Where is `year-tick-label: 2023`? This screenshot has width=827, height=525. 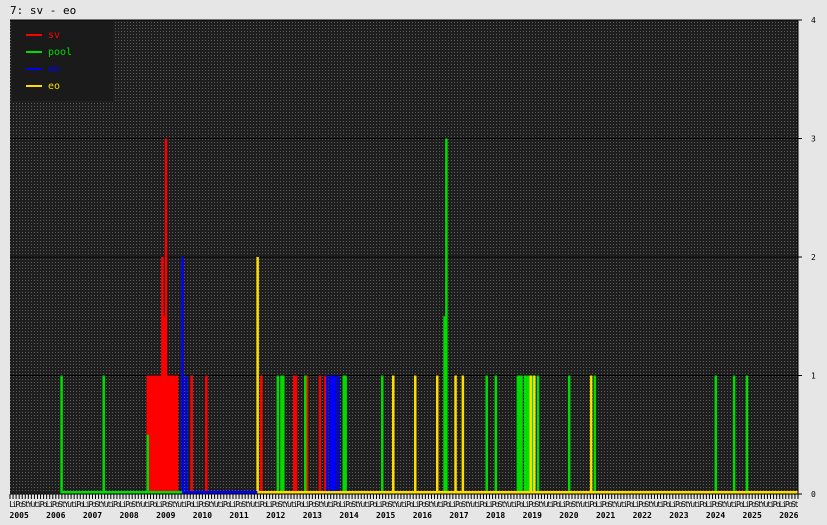
year-tick-label: 2023 is located at coordinates (678, 515).